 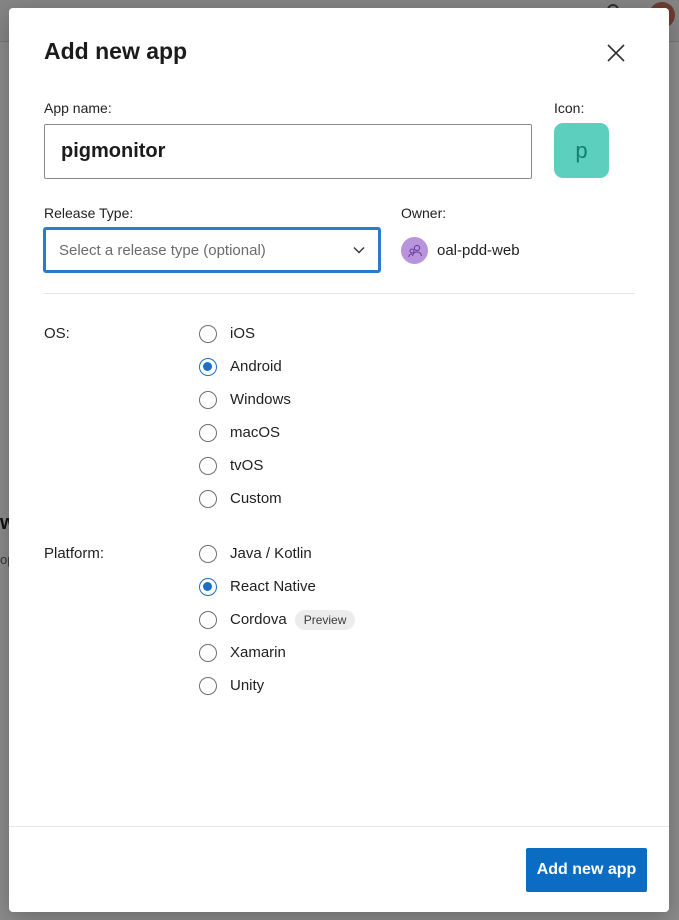 I want to click on divider, so click(x=339, y=293).